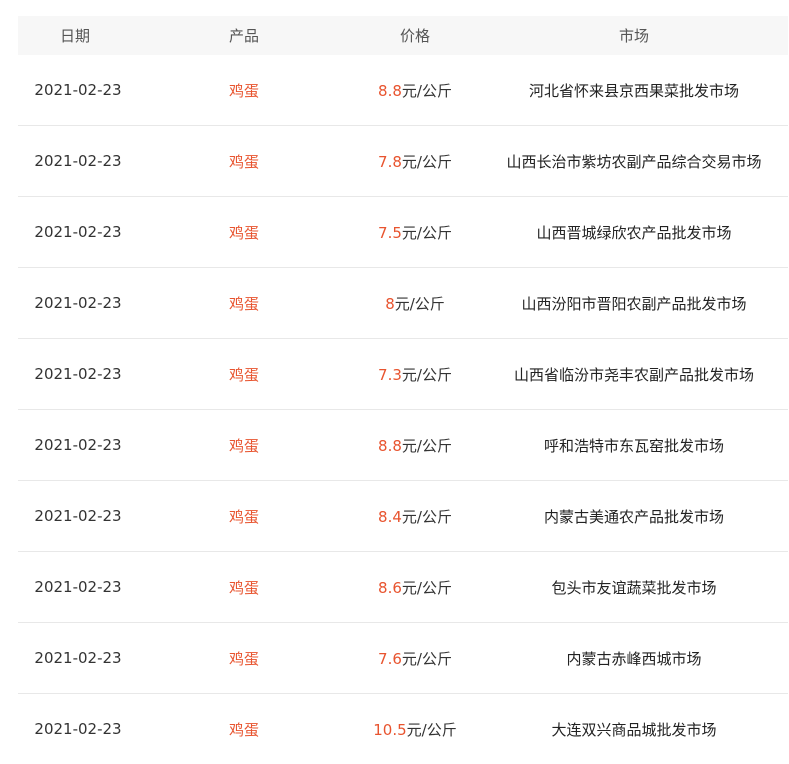 This screenshot has width=789, height=764. Describe the element at coordinates (390, 587) in the screenshot. I see `price-value: 8.6` at that location.